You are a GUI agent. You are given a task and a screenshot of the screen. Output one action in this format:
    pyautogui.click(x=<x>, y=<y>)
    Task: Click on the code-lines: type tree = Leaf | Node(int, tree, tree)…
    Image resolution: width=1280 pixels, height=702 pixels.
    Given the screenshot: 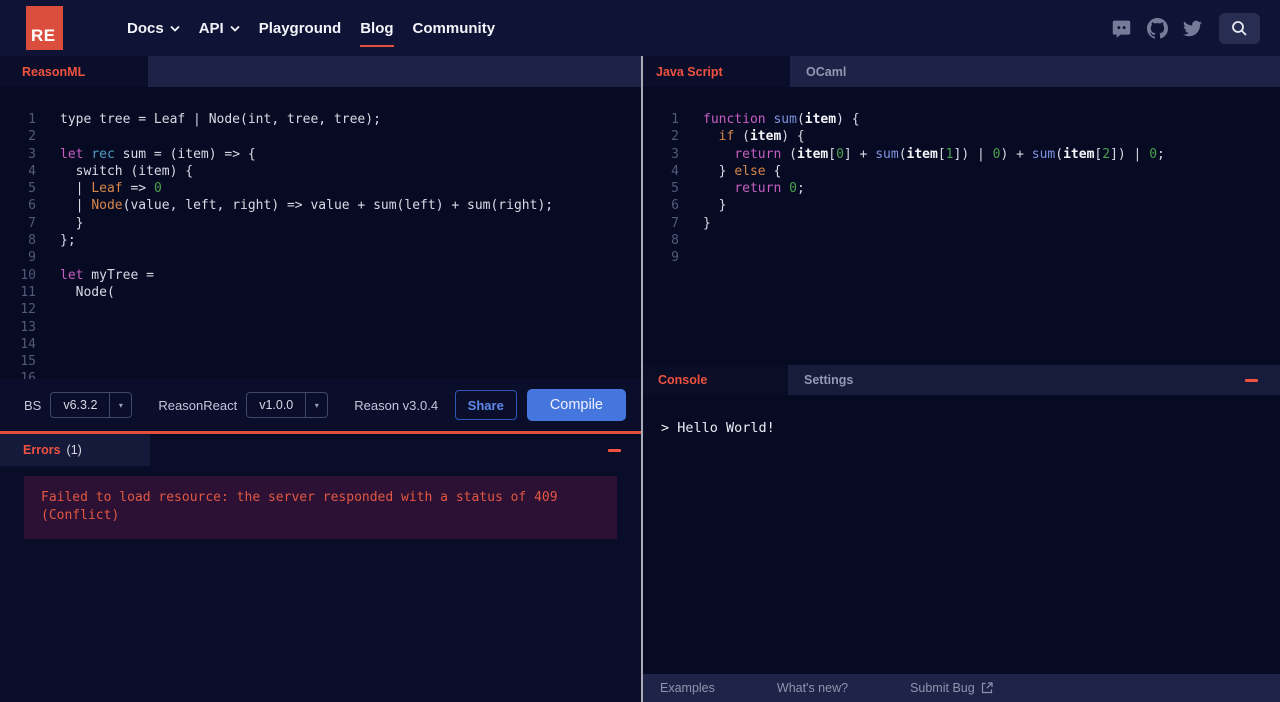 What is the action you would take?
    pyautogui.click(x=306, y=245)
    